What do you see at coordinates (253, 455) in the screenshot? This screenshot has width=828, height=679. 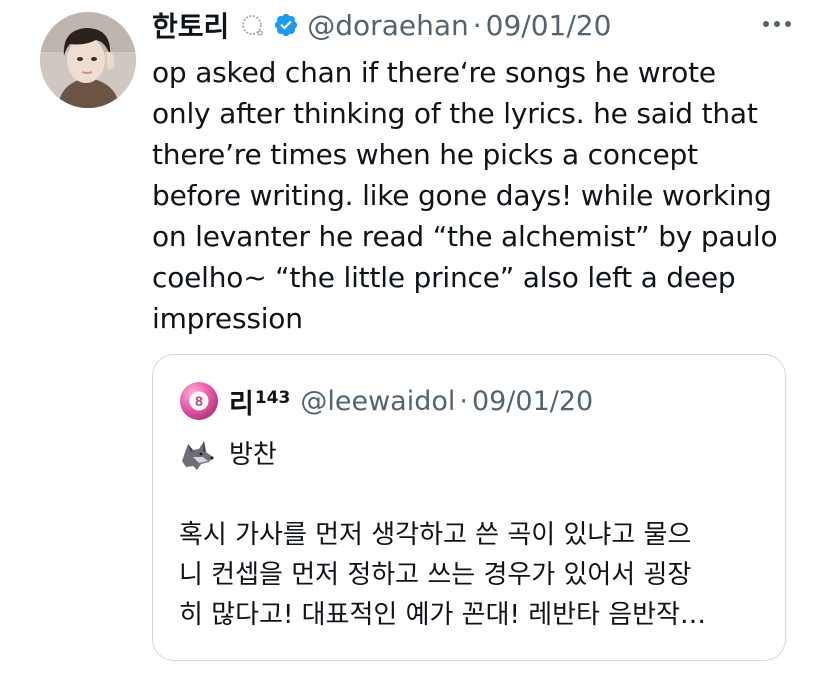 I see `quoted-first-line-text: 방찬` at bounding box center [253, 455].